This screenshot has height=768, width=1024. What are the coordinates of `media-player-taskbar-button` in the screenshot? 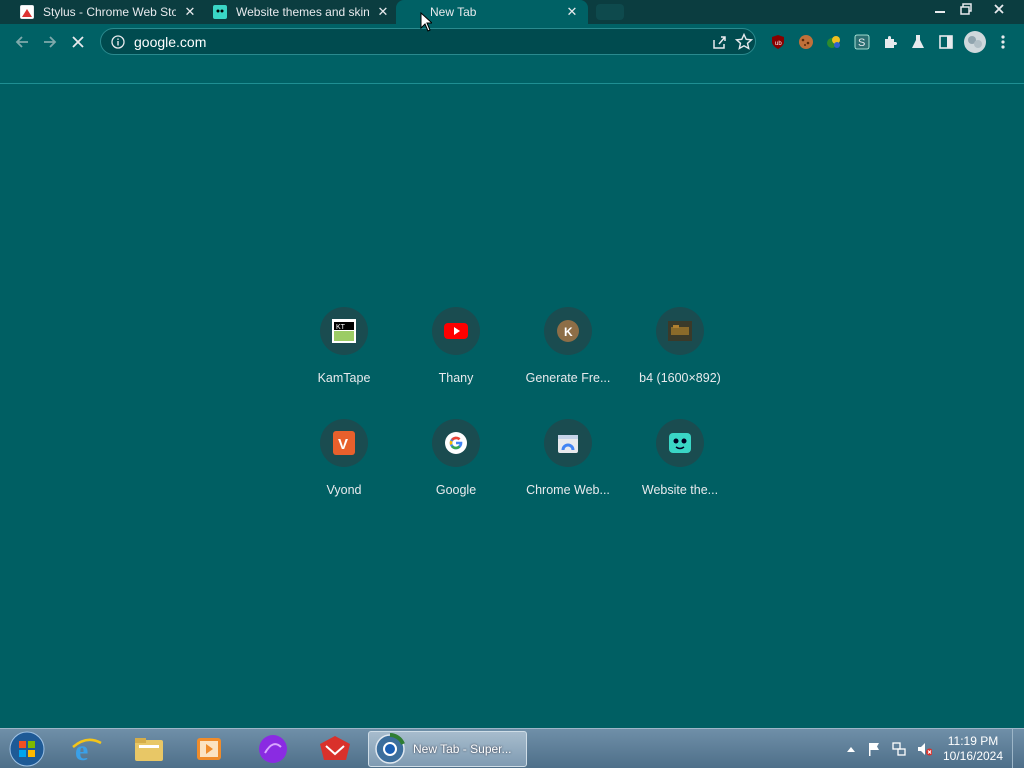 It's located at (209, 749).